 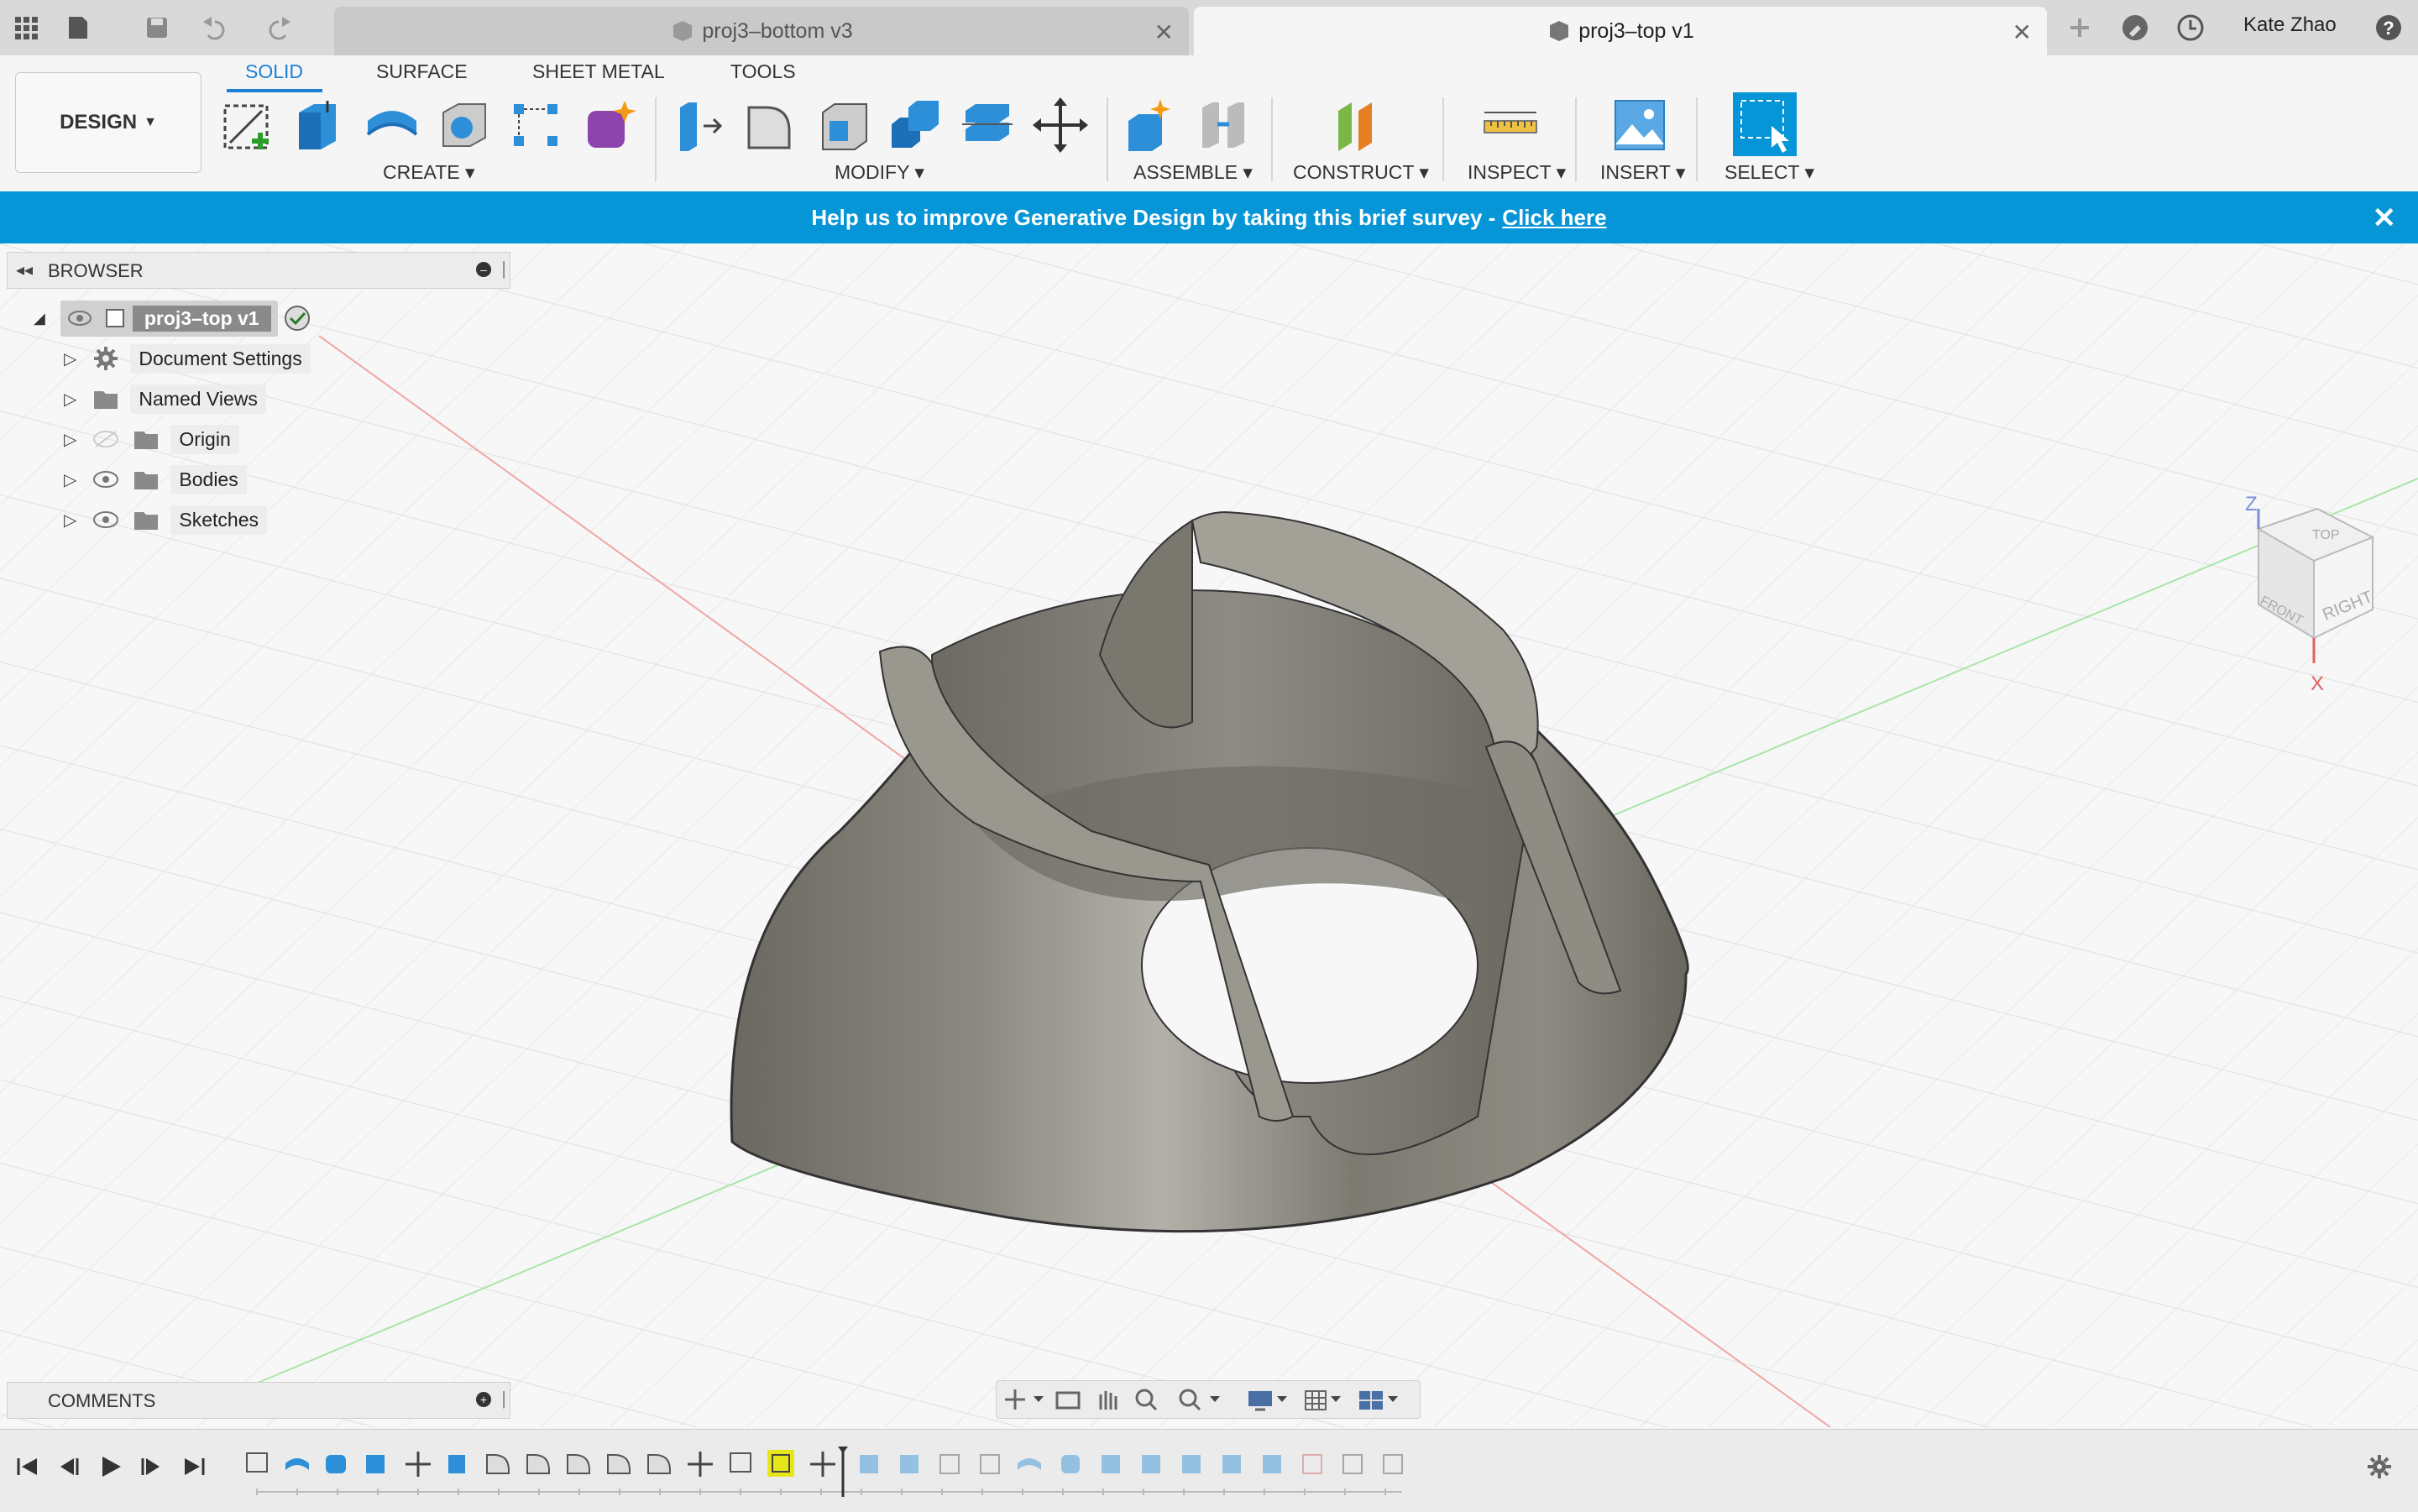 I want to click on orbit-icon, so click(x=1024, y=1399).